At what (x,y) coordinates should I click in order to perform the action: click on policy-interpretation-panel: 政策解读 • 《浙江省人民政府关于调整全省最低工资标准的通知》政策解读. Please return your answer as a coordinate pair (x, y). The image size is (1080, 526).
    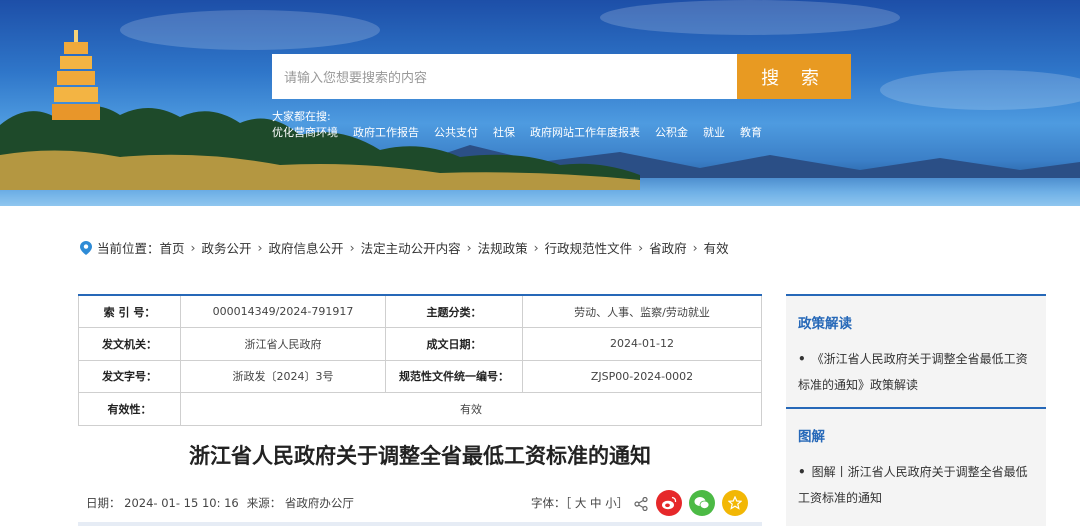
    Looking at the image, I should click on (916, 351).